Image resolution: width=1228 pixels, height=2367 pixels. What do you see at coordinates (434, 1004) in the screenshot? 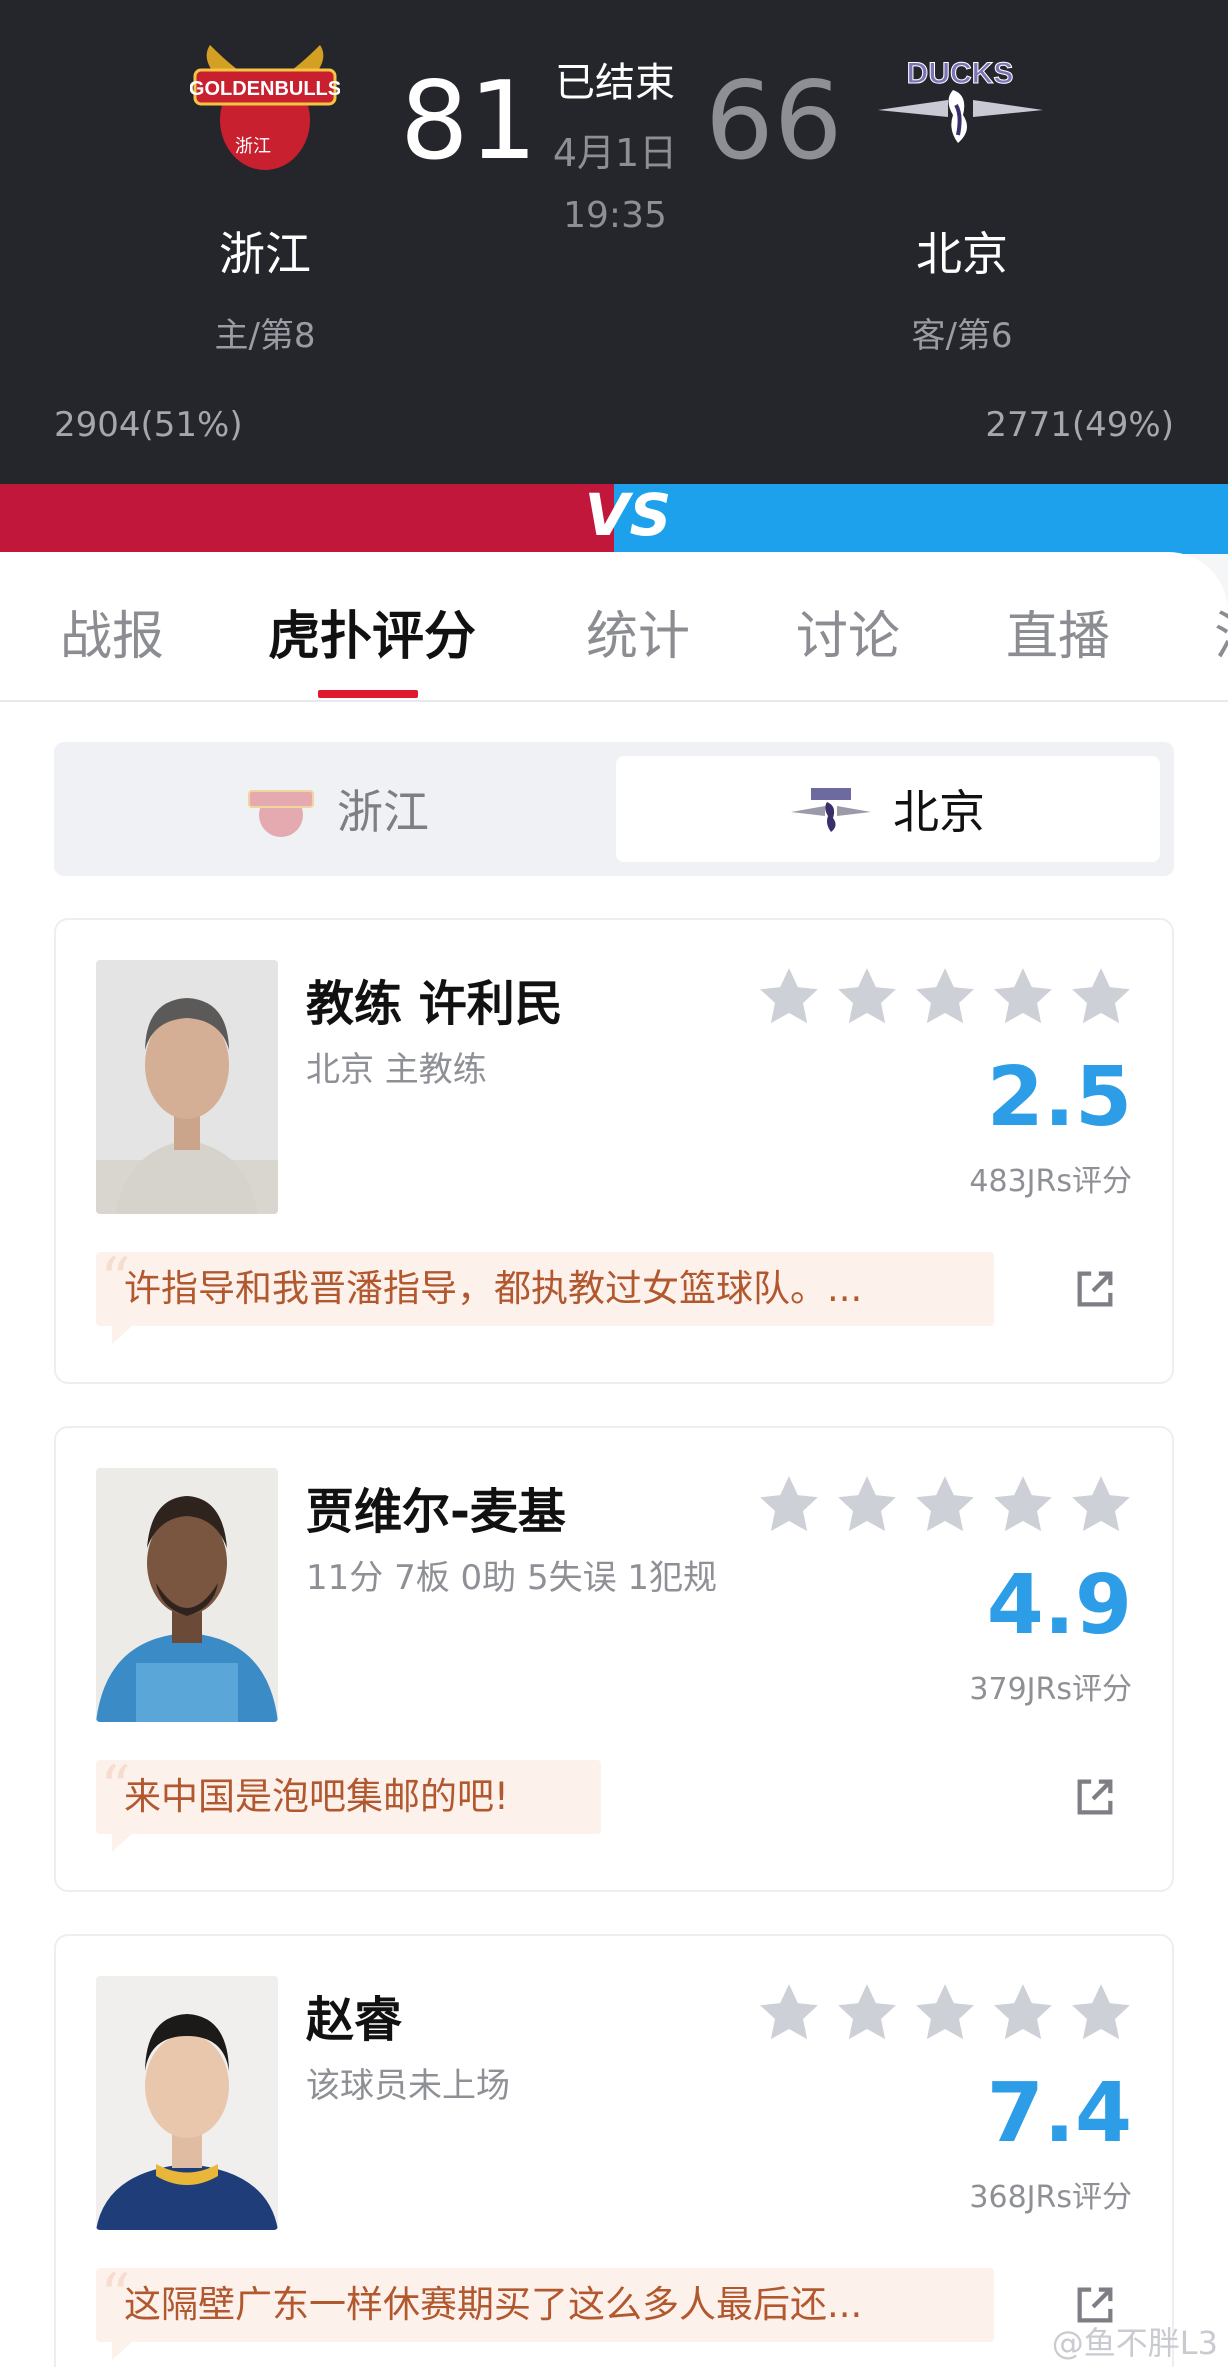
I see `player-name: 教练 许利民` at bounding box center [434, 1004].